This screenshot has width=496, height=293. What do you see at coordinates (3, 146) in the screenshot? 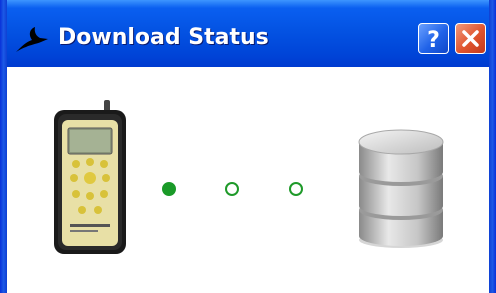
I see `window-frame-left` at bounding box center [3, 146].